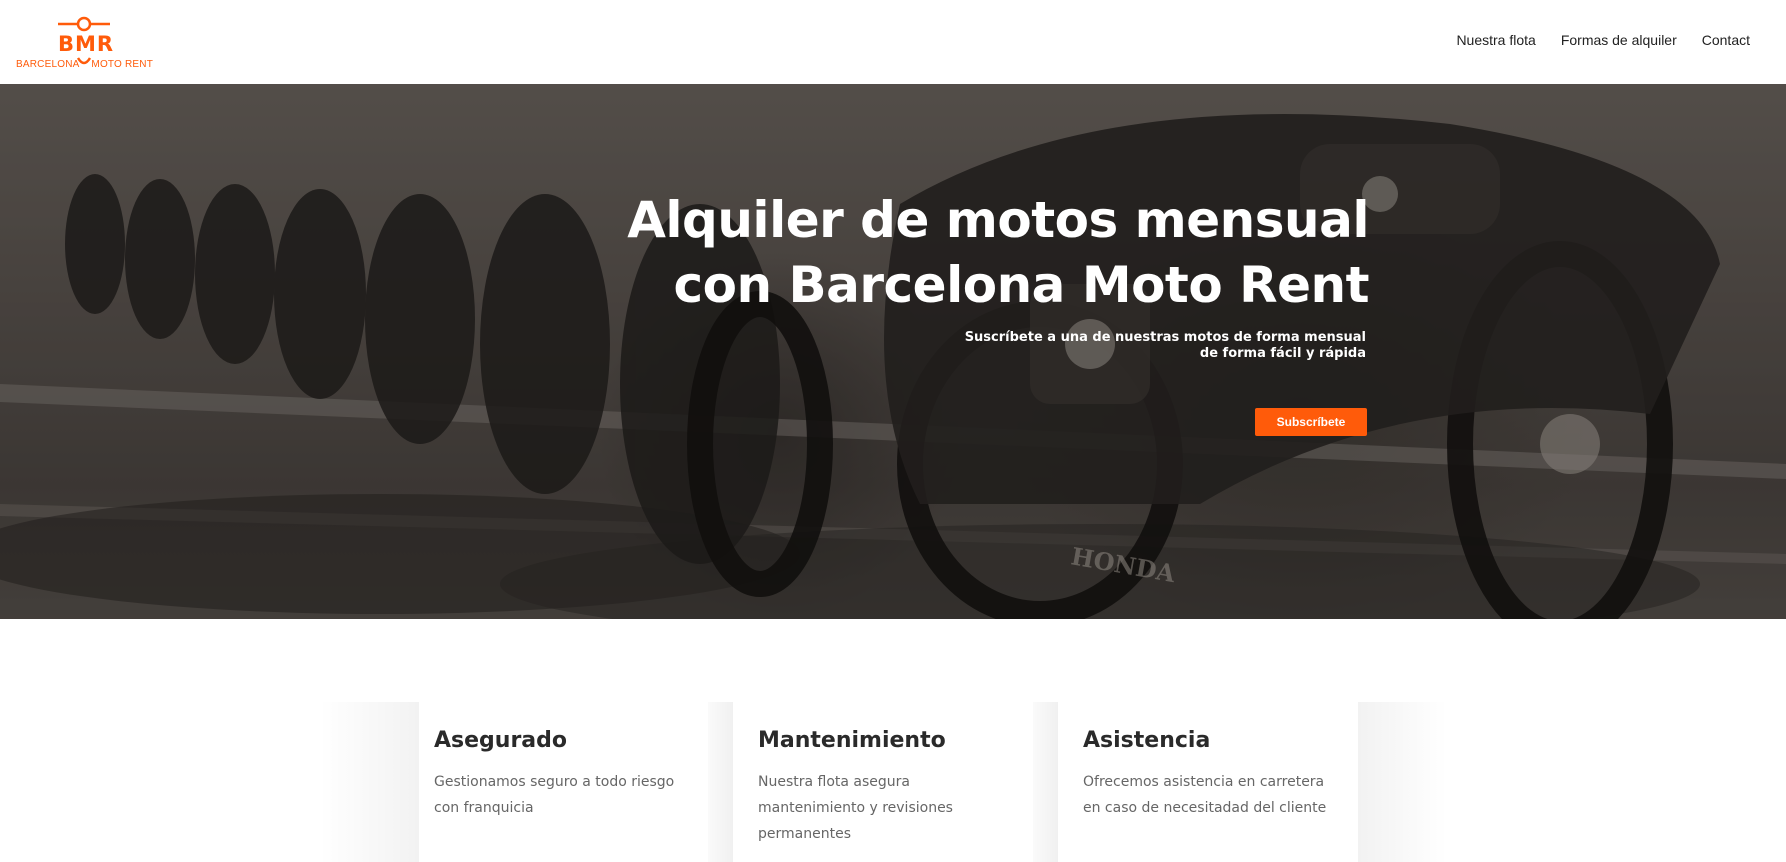  Describe the element at coordinates (1311, 422) in the screenshot. I see `subscribe-button: Subscríbete` at that location.